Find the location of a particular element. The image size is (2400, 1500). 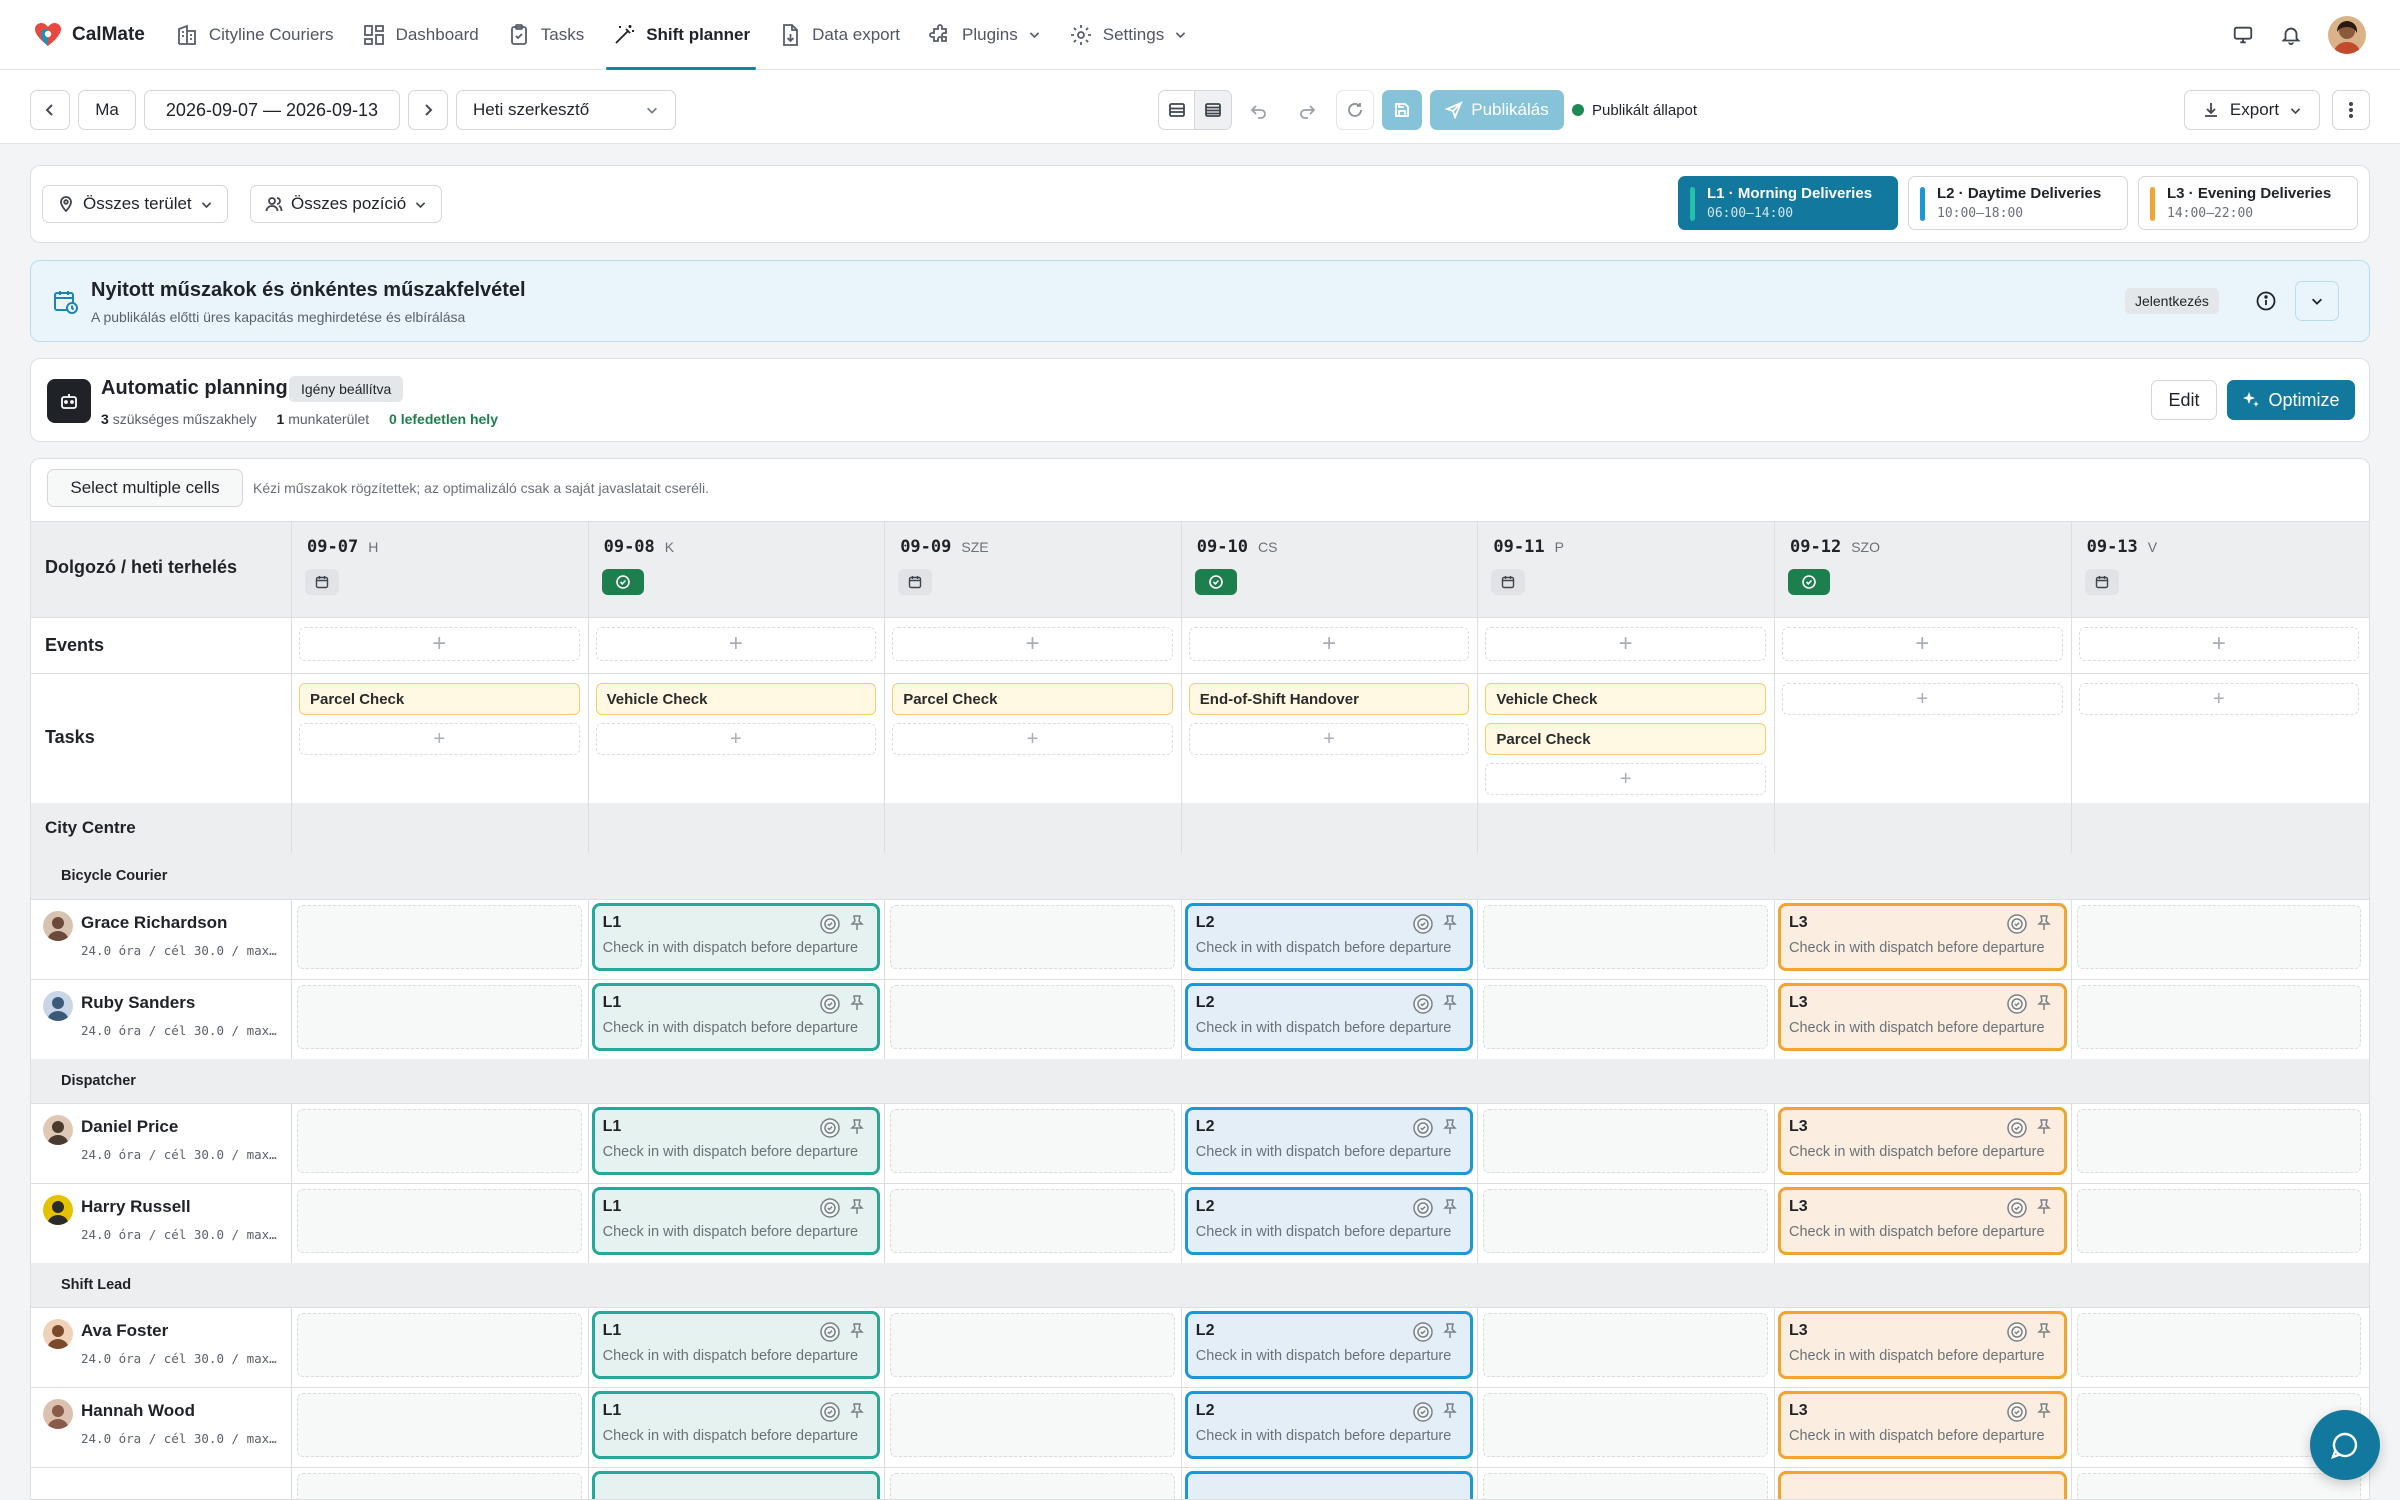

nav-item-cityline-couriers: Cityline Couriers is located at coordinates (254, 35).